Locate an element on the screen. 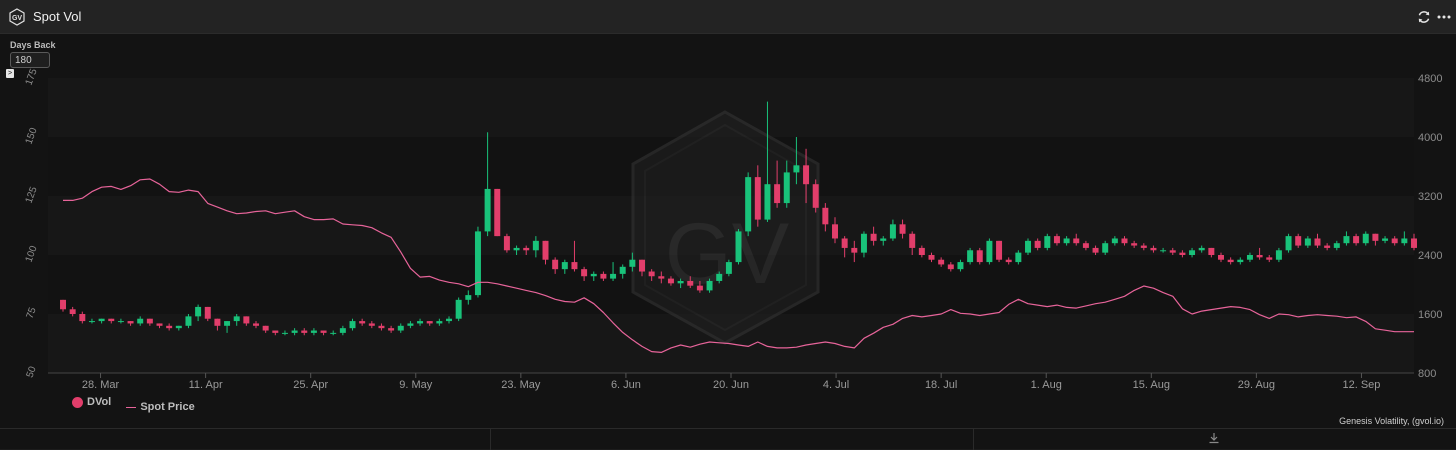  right-axis-tick-label: 4800 is located at coordinates (1430, 79).